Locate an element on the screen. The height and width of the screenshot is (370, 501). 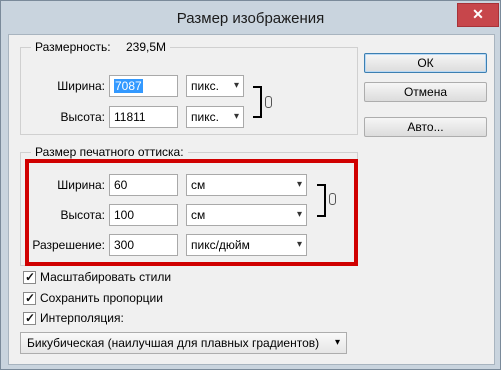
pixel-height-field: 11811 is located at coordinates (143, 117).